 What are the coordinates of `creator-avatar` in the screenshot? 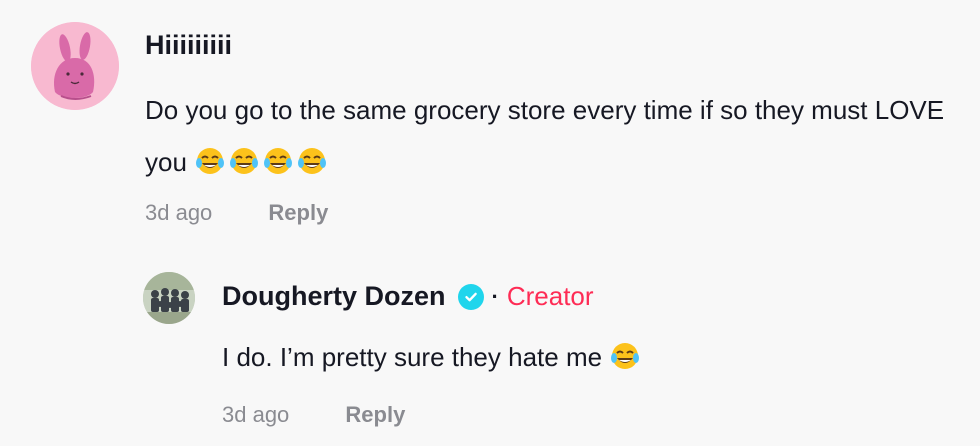 It's located at (169, 298).